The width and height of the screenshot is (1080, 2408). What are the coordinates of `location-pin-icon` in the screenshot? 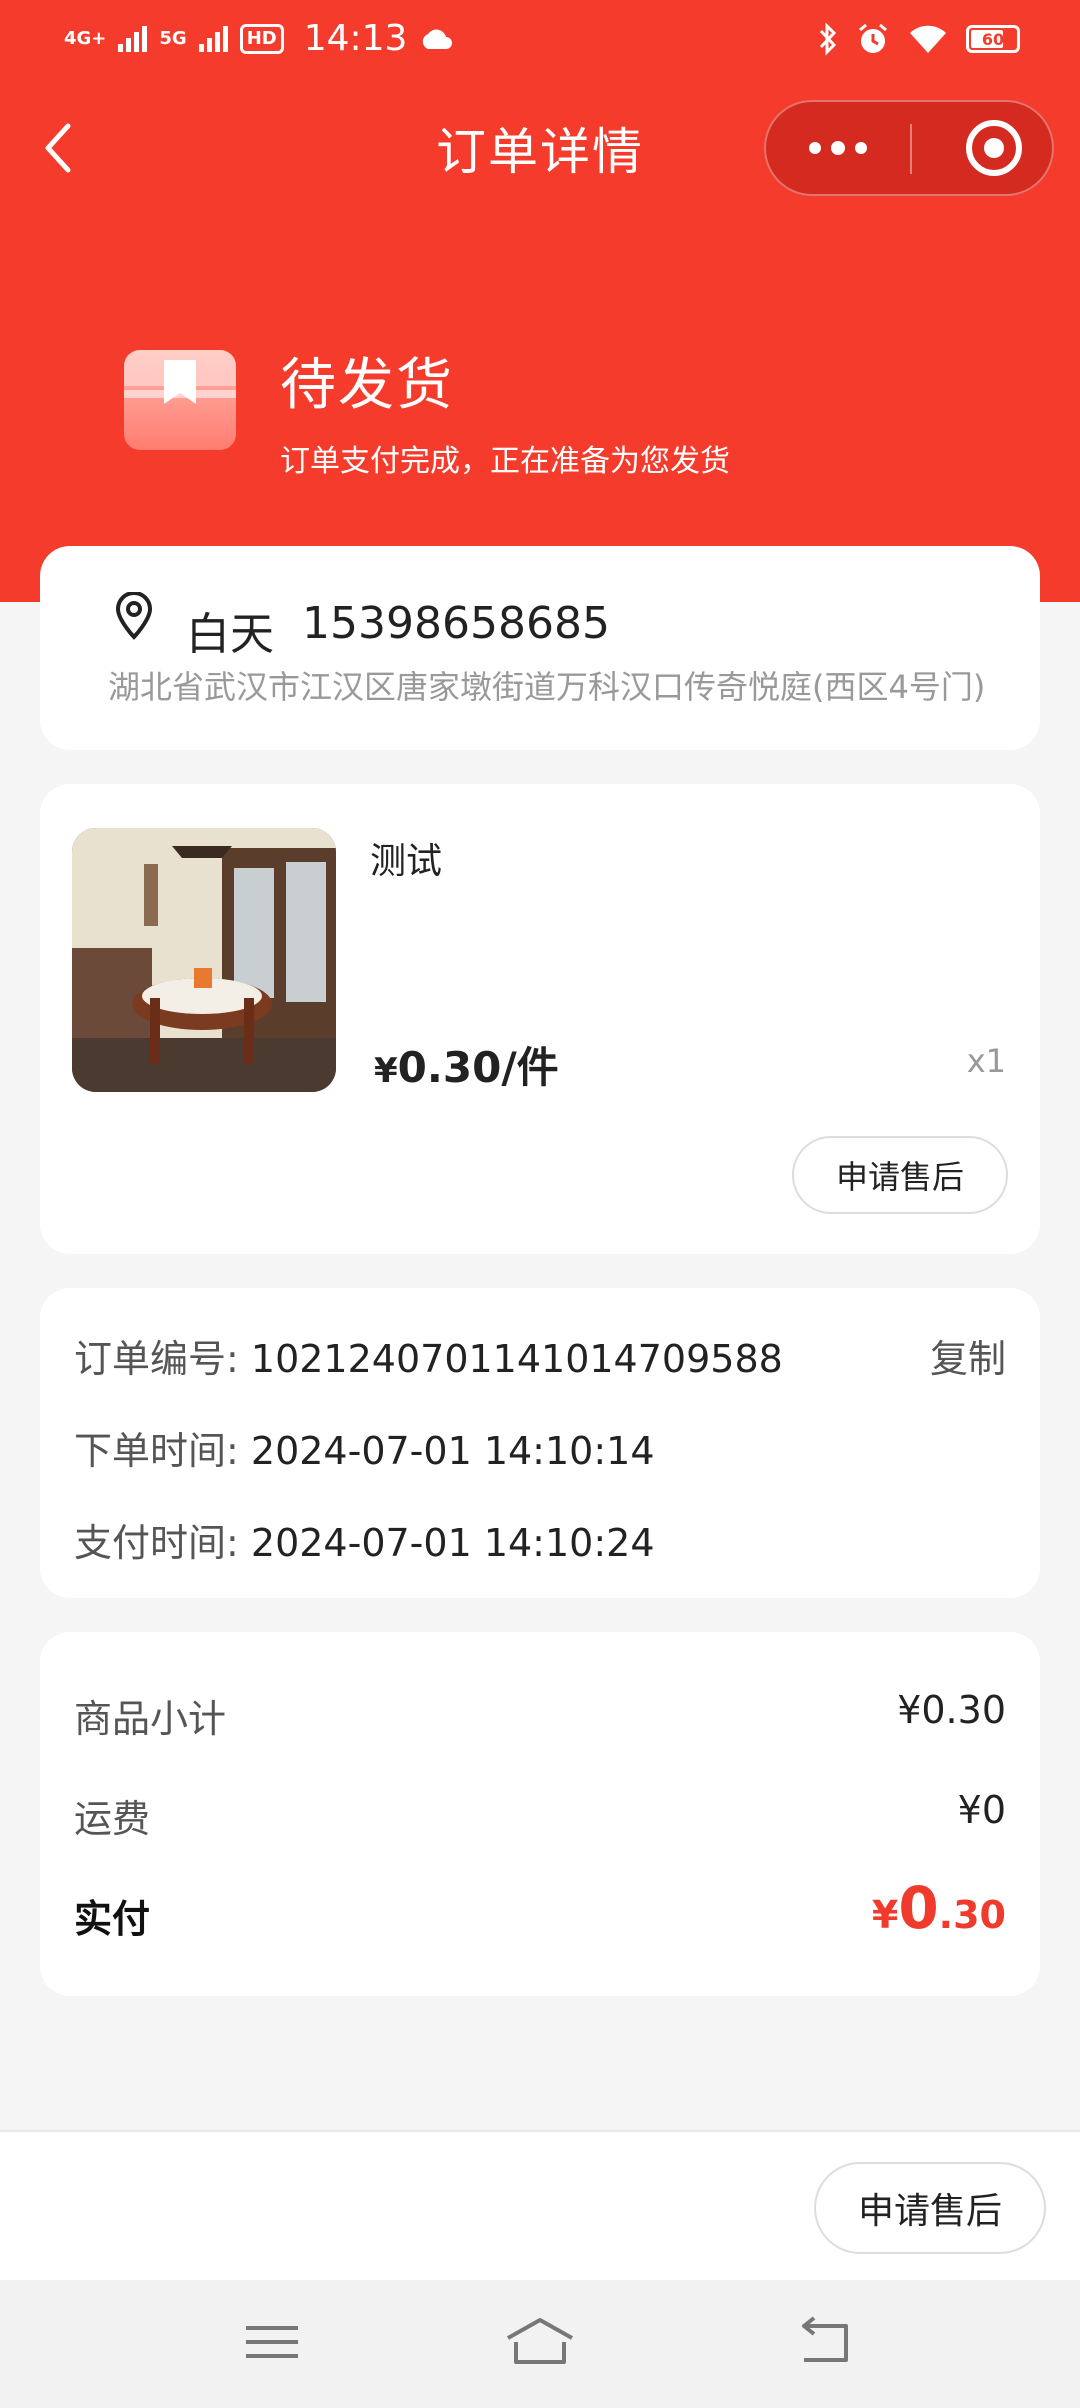 It's located at (134, 616).